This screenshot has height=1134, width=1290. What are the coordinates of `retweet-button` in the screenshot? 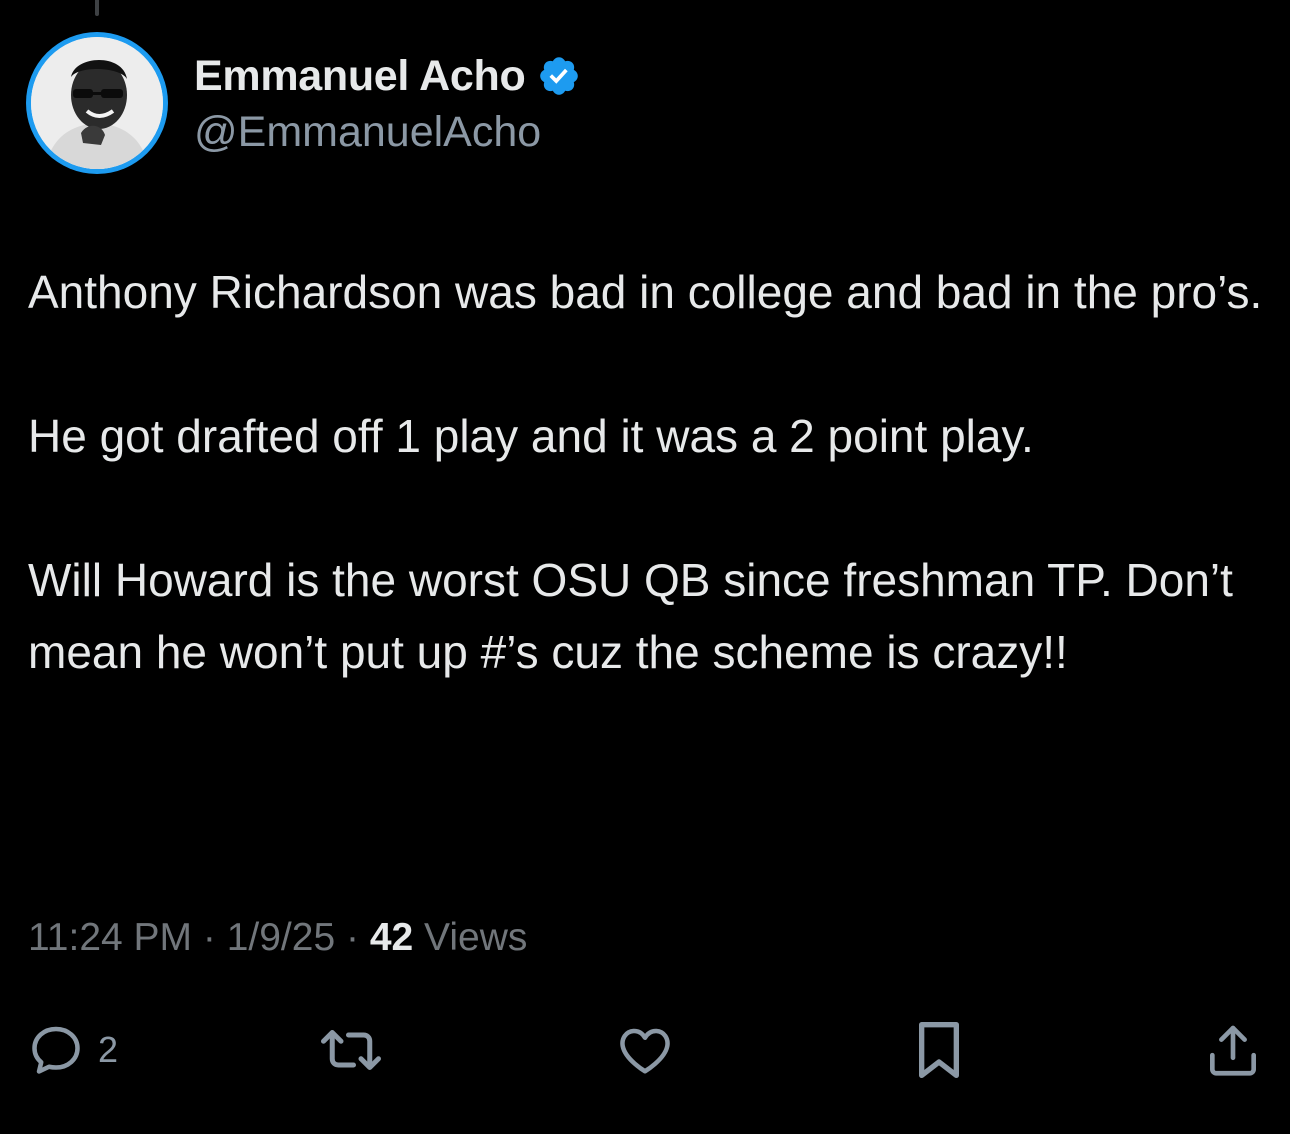 It's located at (351, 1050).